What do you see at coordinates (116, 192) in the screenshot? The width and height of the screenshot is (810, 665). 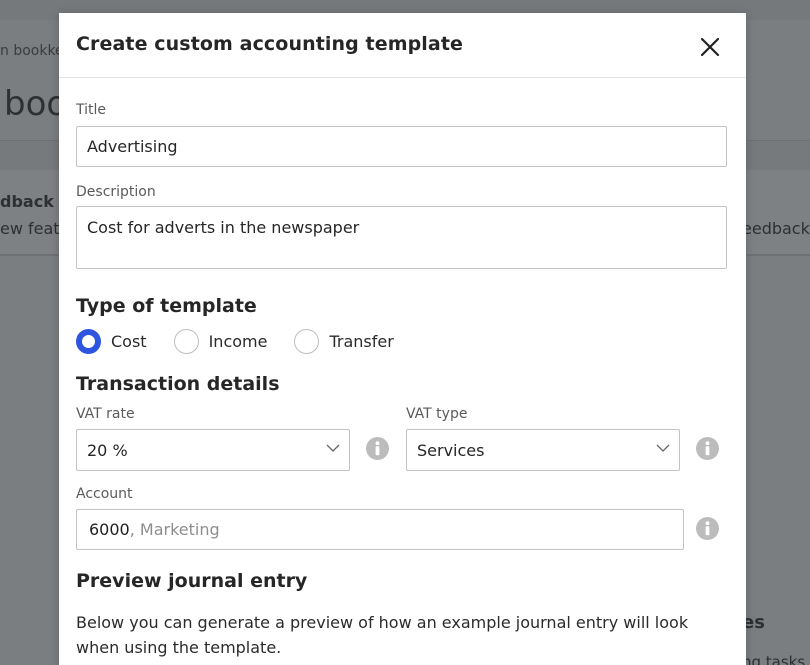 I see `description-label: Description` at bounding box center [116, 192].